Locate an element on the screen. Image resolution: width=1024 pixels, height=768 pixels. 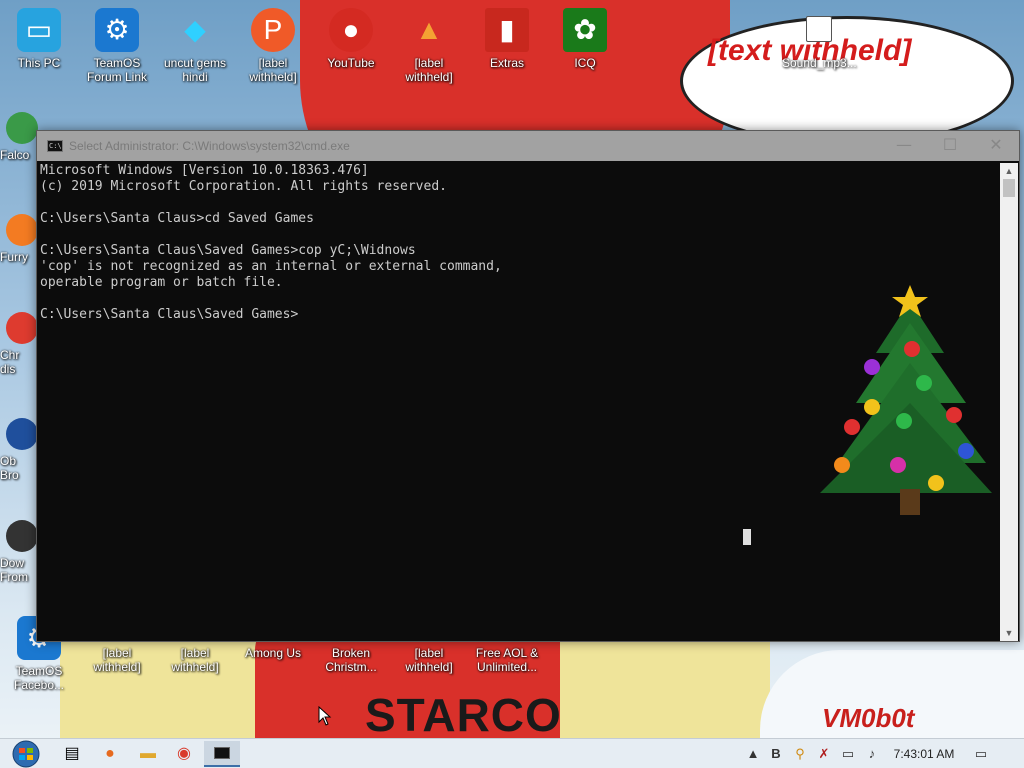
scroll-thumb is located at coordinates (1009, 188).